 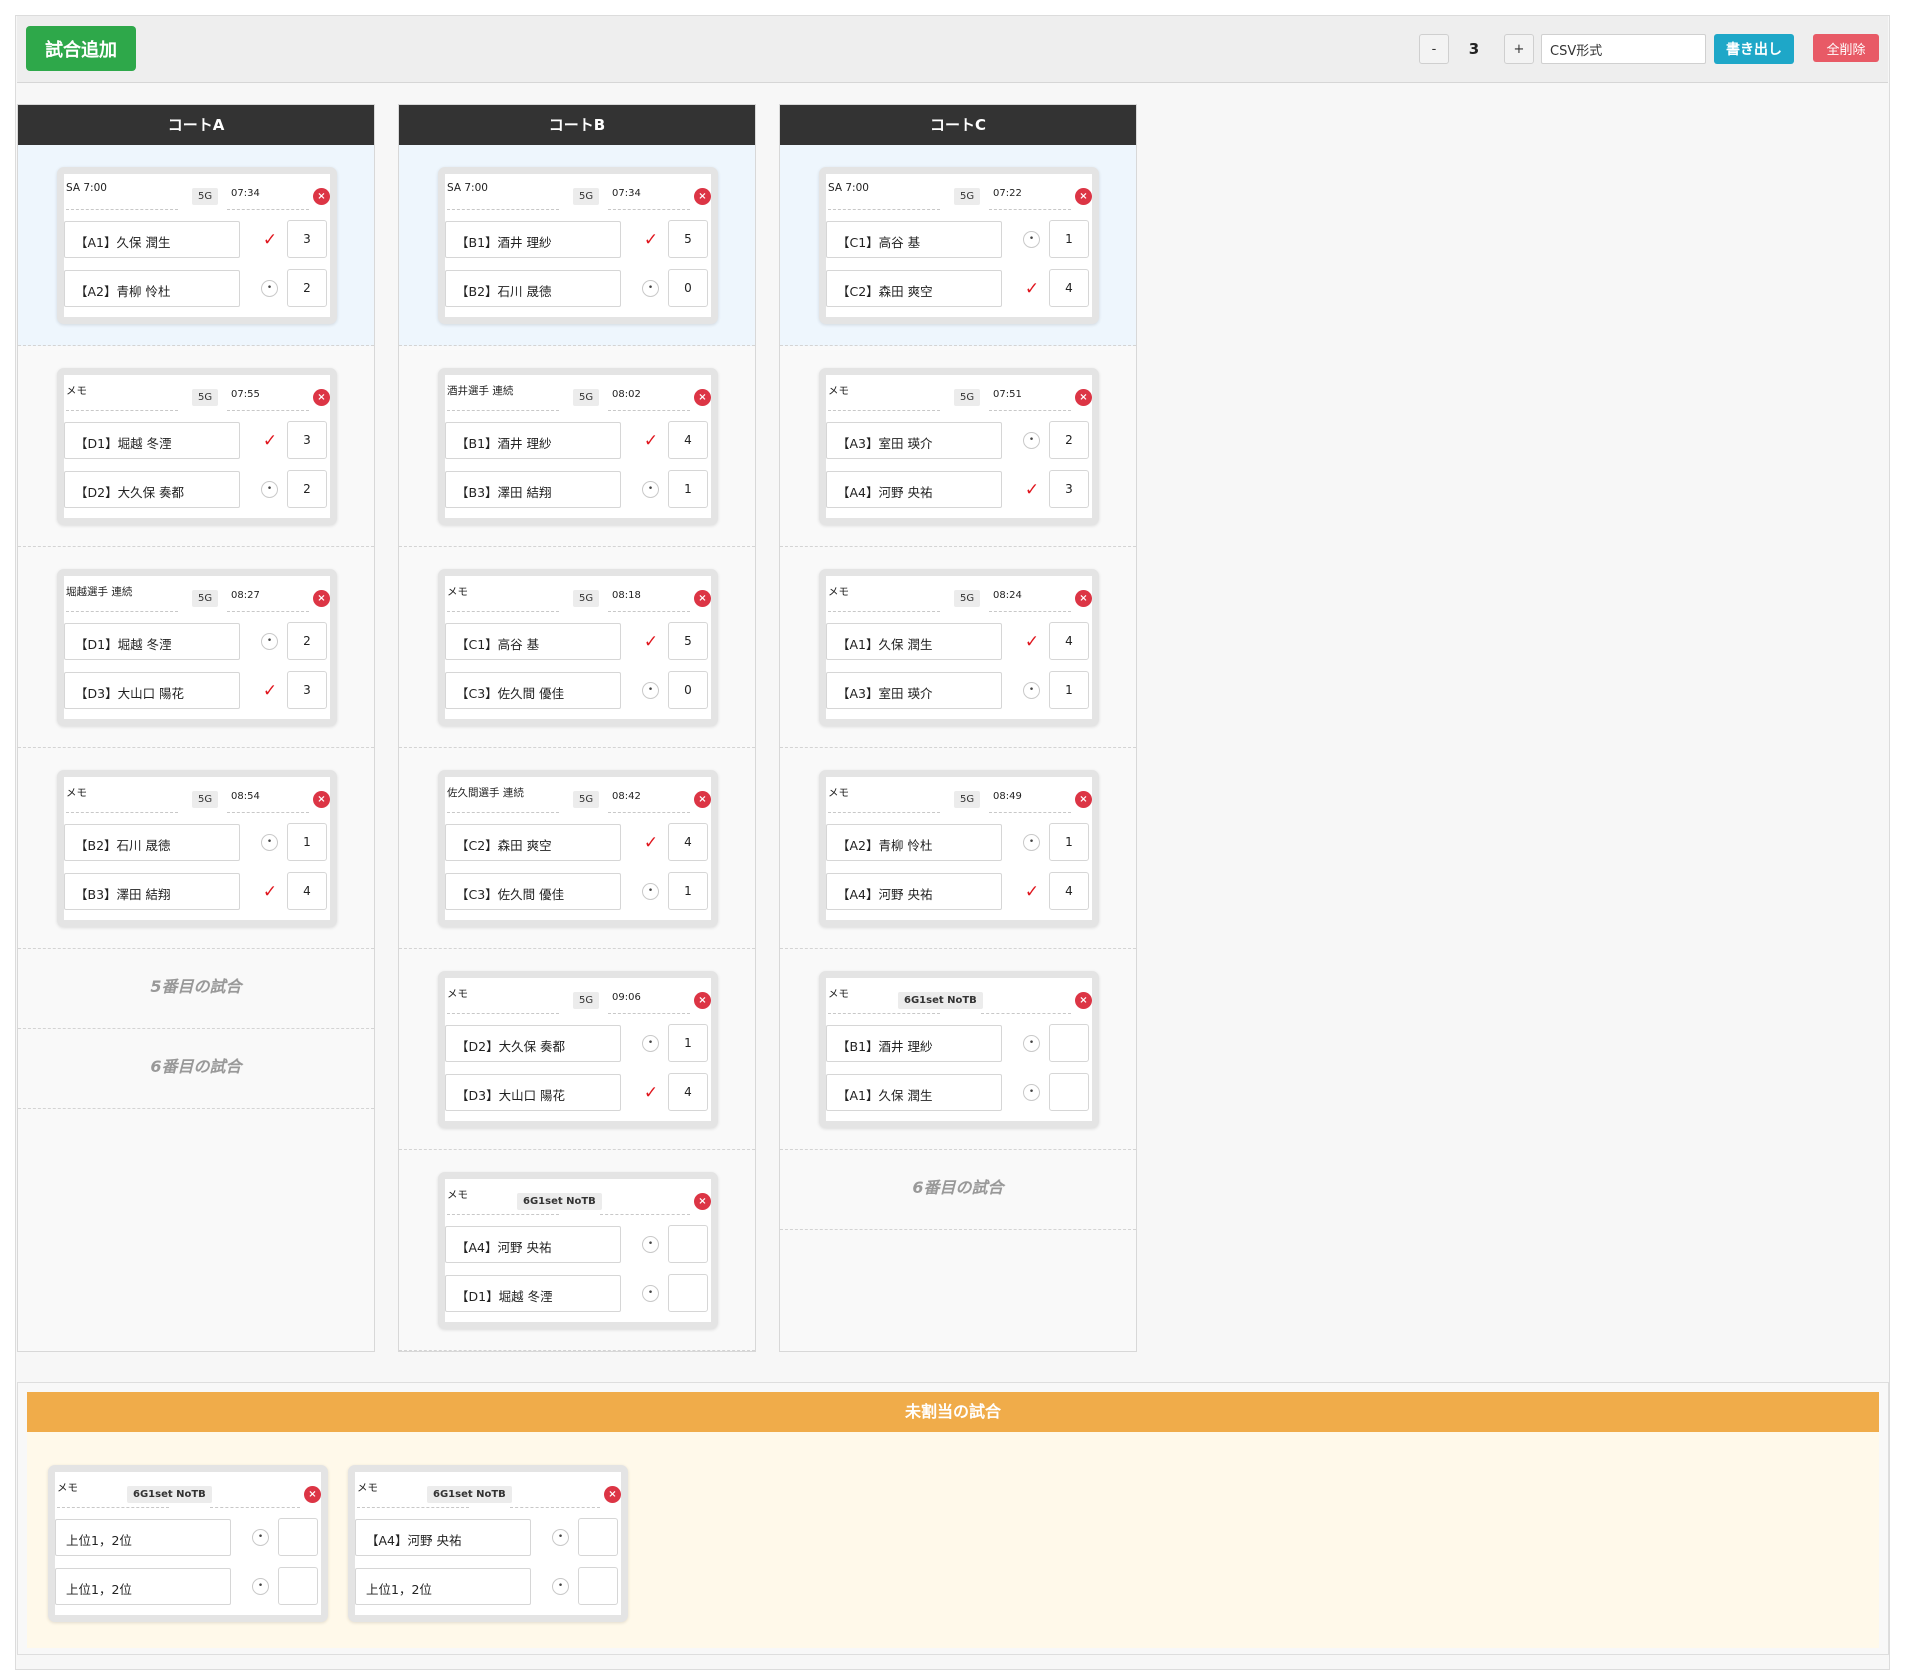 I want to click on match-card: SA 7:00 5G 07:34 × 【B1】酒井 理紗 ✓ 5 【B2】石川 晟徳 • 0, so click(x=578, y=245).